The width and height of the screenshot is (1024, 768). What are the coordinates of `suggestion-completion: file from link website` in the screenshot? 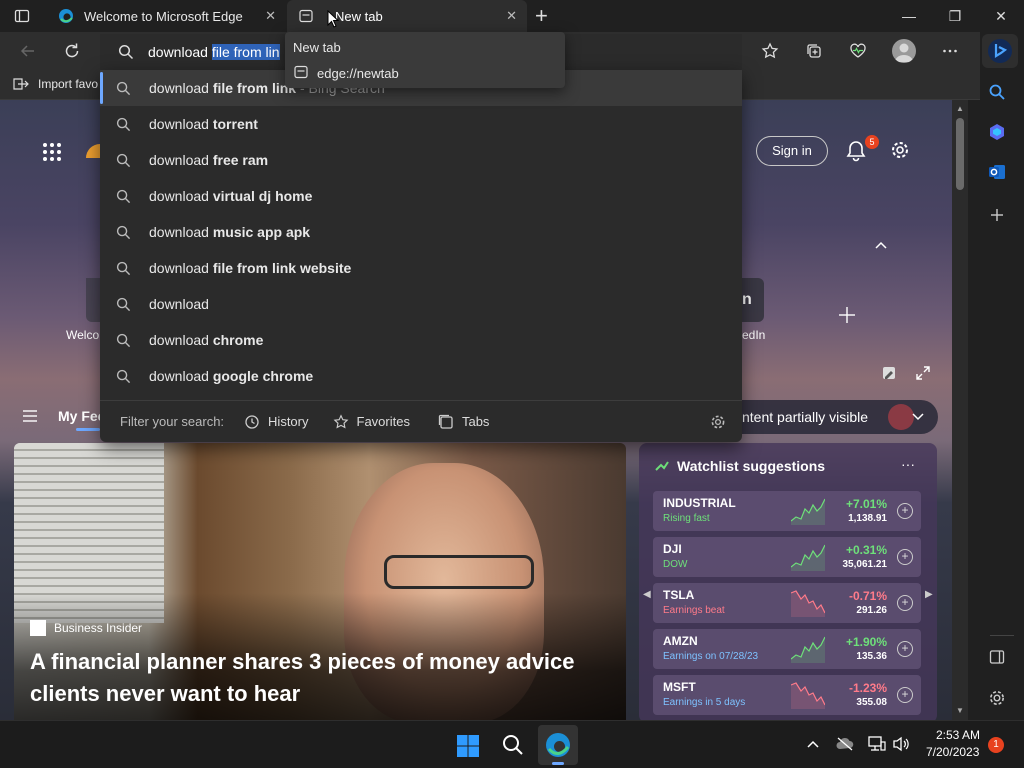 It's located at (282, 268).